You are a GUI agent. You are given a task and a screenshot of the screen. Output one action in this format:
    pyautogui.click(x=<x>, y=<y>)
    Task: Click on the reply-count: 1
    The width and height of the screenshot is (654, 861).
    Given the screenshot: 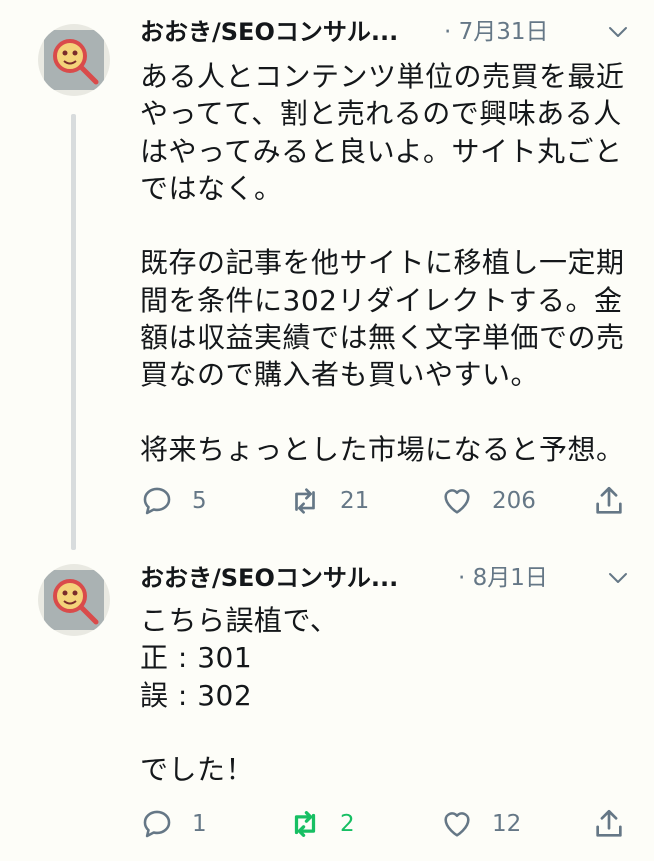 What is the action you would take?
    pyautogui.click(x=199, y=824)
    